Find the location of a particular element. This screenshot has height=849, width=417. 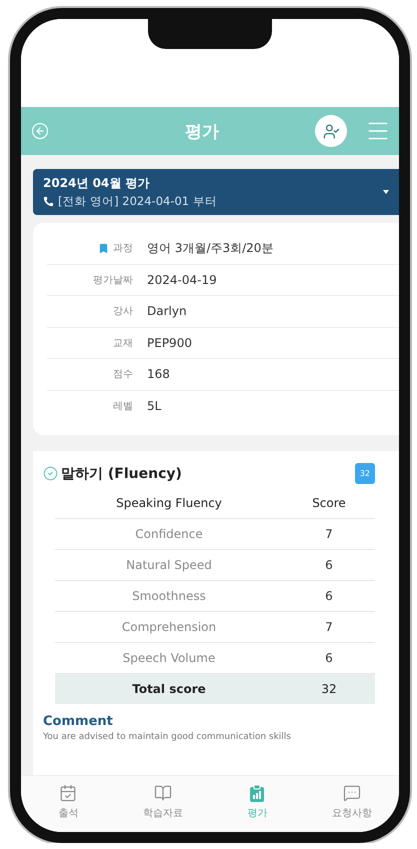

caret-icon is located at coordinates (386, 192).